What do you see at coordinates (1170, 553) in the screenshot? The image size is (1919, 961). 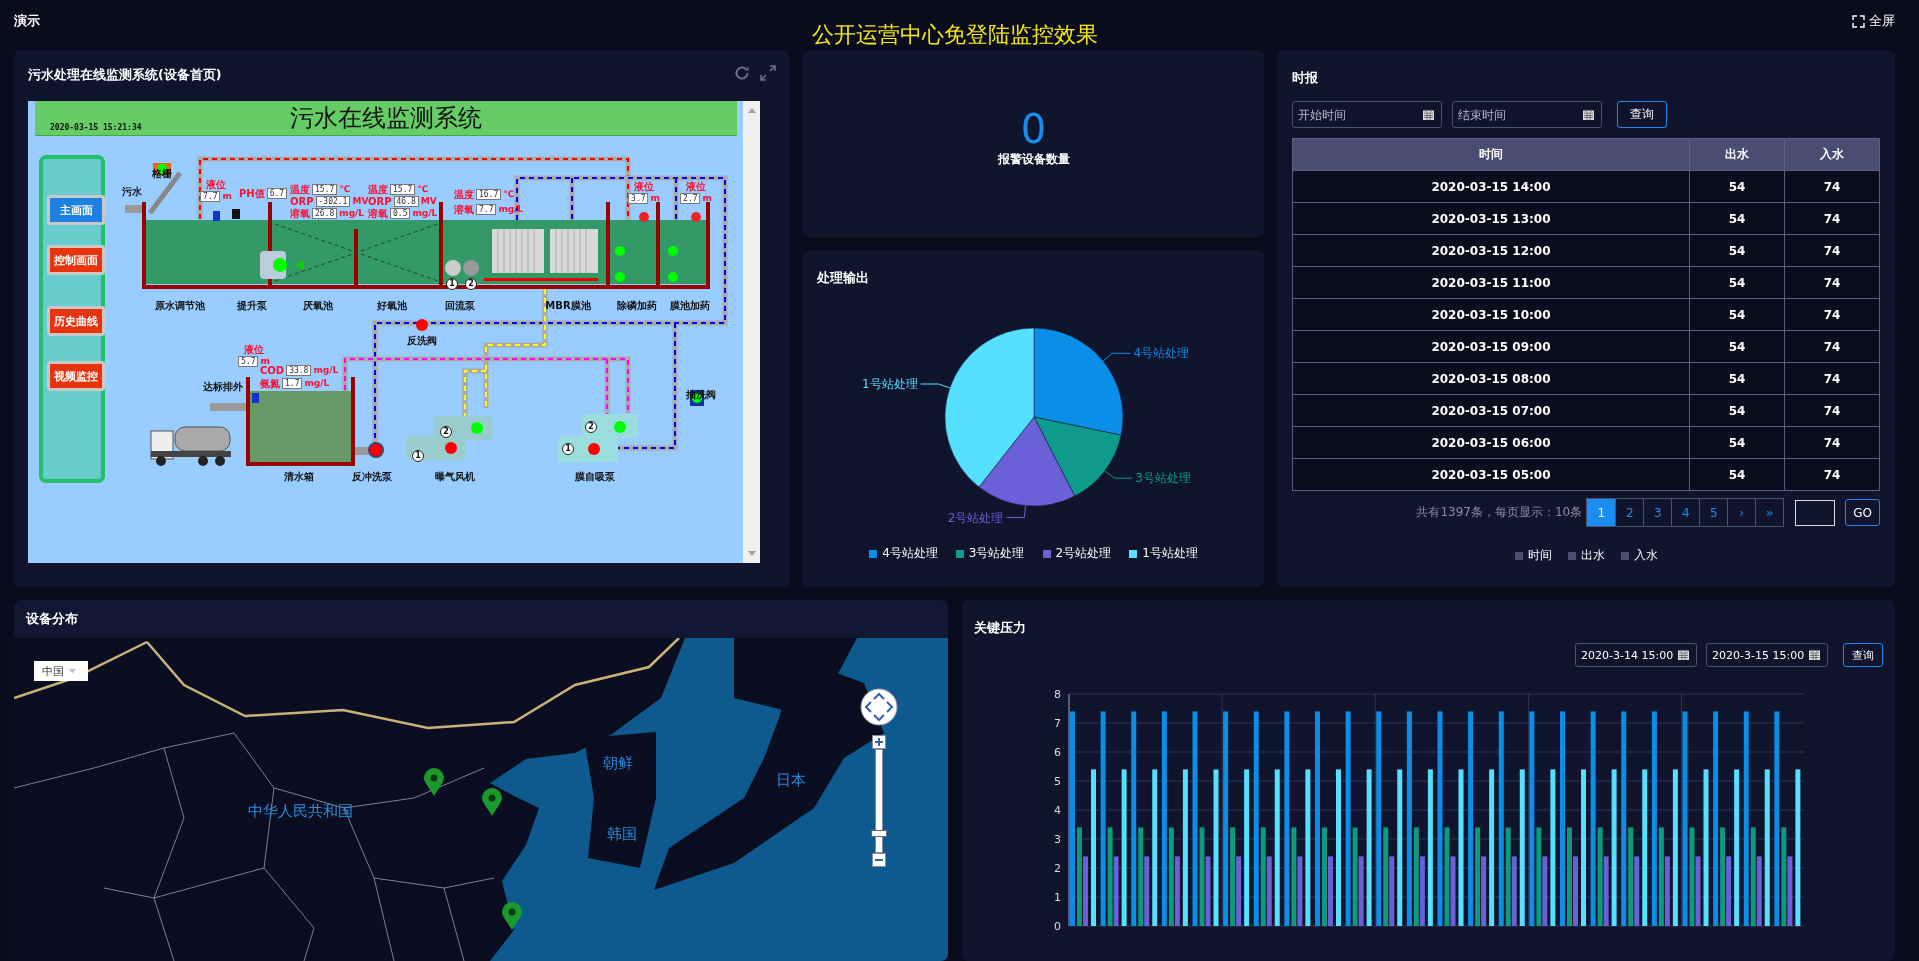 I see `legend-label: 1号站处理` at bounding box center [1170, 553].